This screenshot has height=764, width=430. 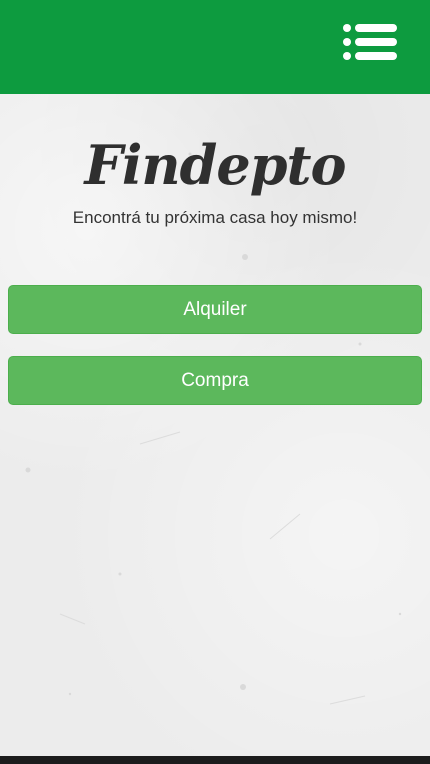 What do you see at coordinates (215, 165) in the screenshot?
I see `brand-logo: Findepto` at bounding box center [215, 165].